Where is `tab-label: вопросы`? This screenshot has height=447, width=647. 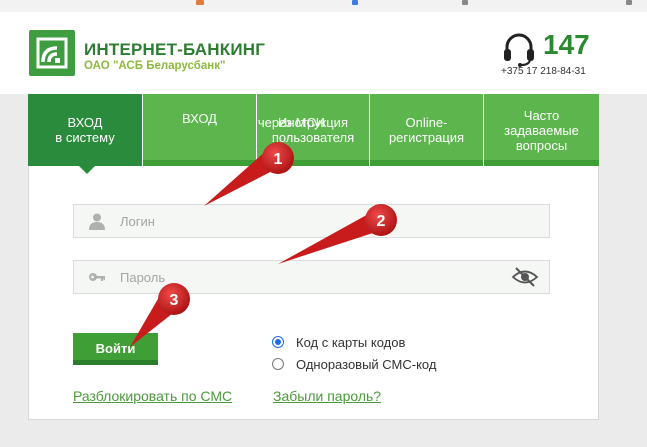
tab-label: вопросы is located at coordinates (541, 145).